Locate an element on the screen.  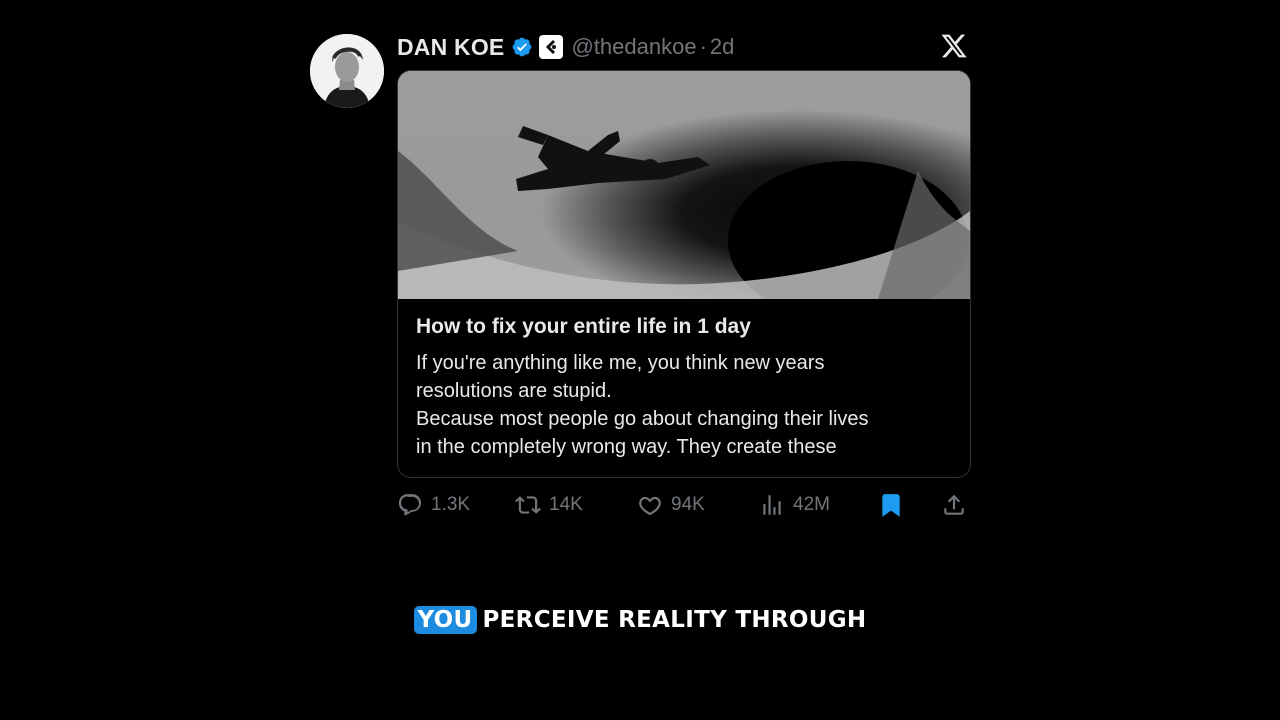
video-caption: YOU PERCEIVE REALITY THROUGH is located at coordinates (640, 620).